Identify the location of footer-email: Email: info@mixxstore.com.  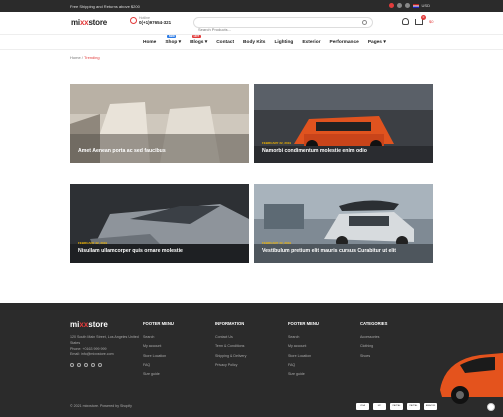
(105, 355).